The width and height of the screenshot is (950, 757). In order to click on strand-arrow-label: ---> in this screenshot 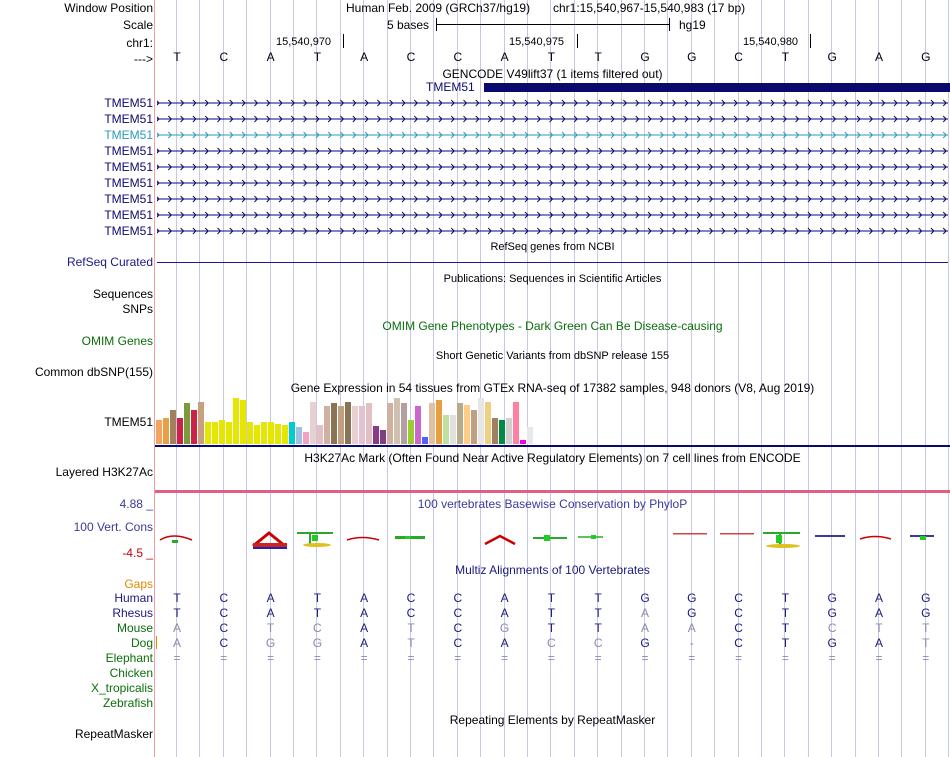, I will do `click(143, 59)`.